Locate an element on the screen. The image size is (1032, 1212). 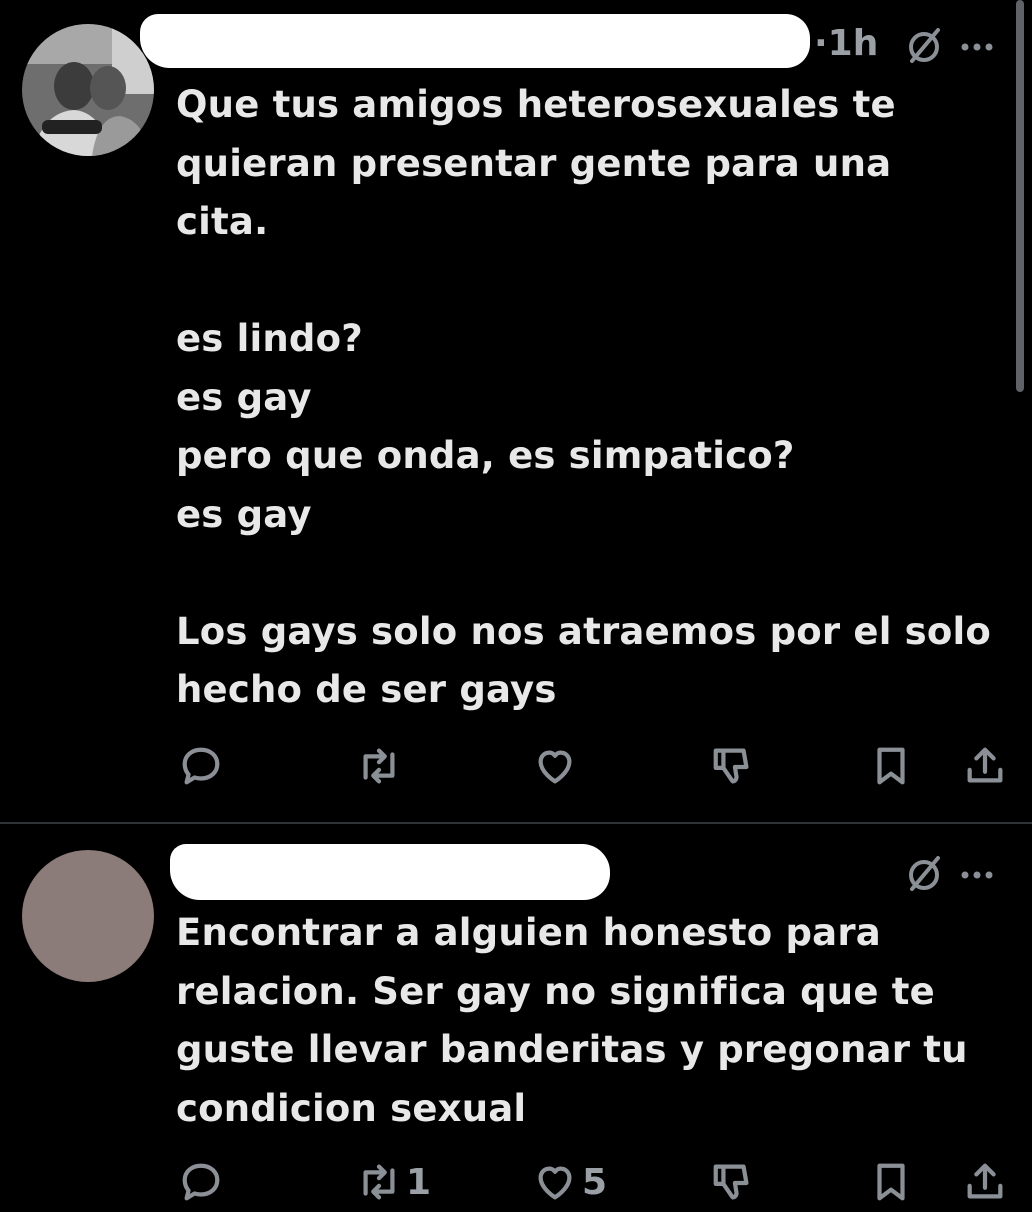
like-button is located at coordinates (557, 766).